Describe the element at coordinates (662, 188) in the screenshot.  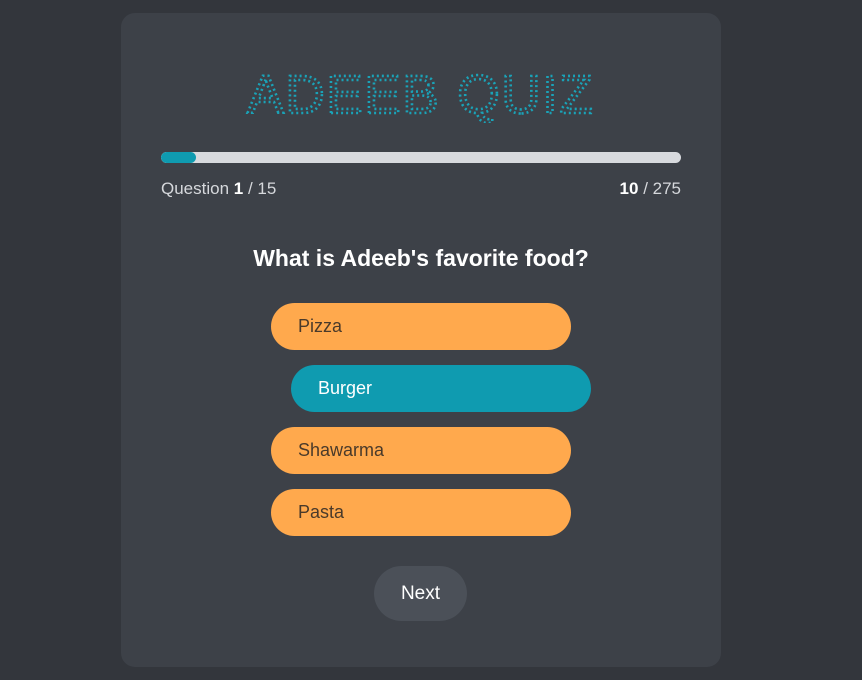
I see `score-counter-total: / 275` at that location.